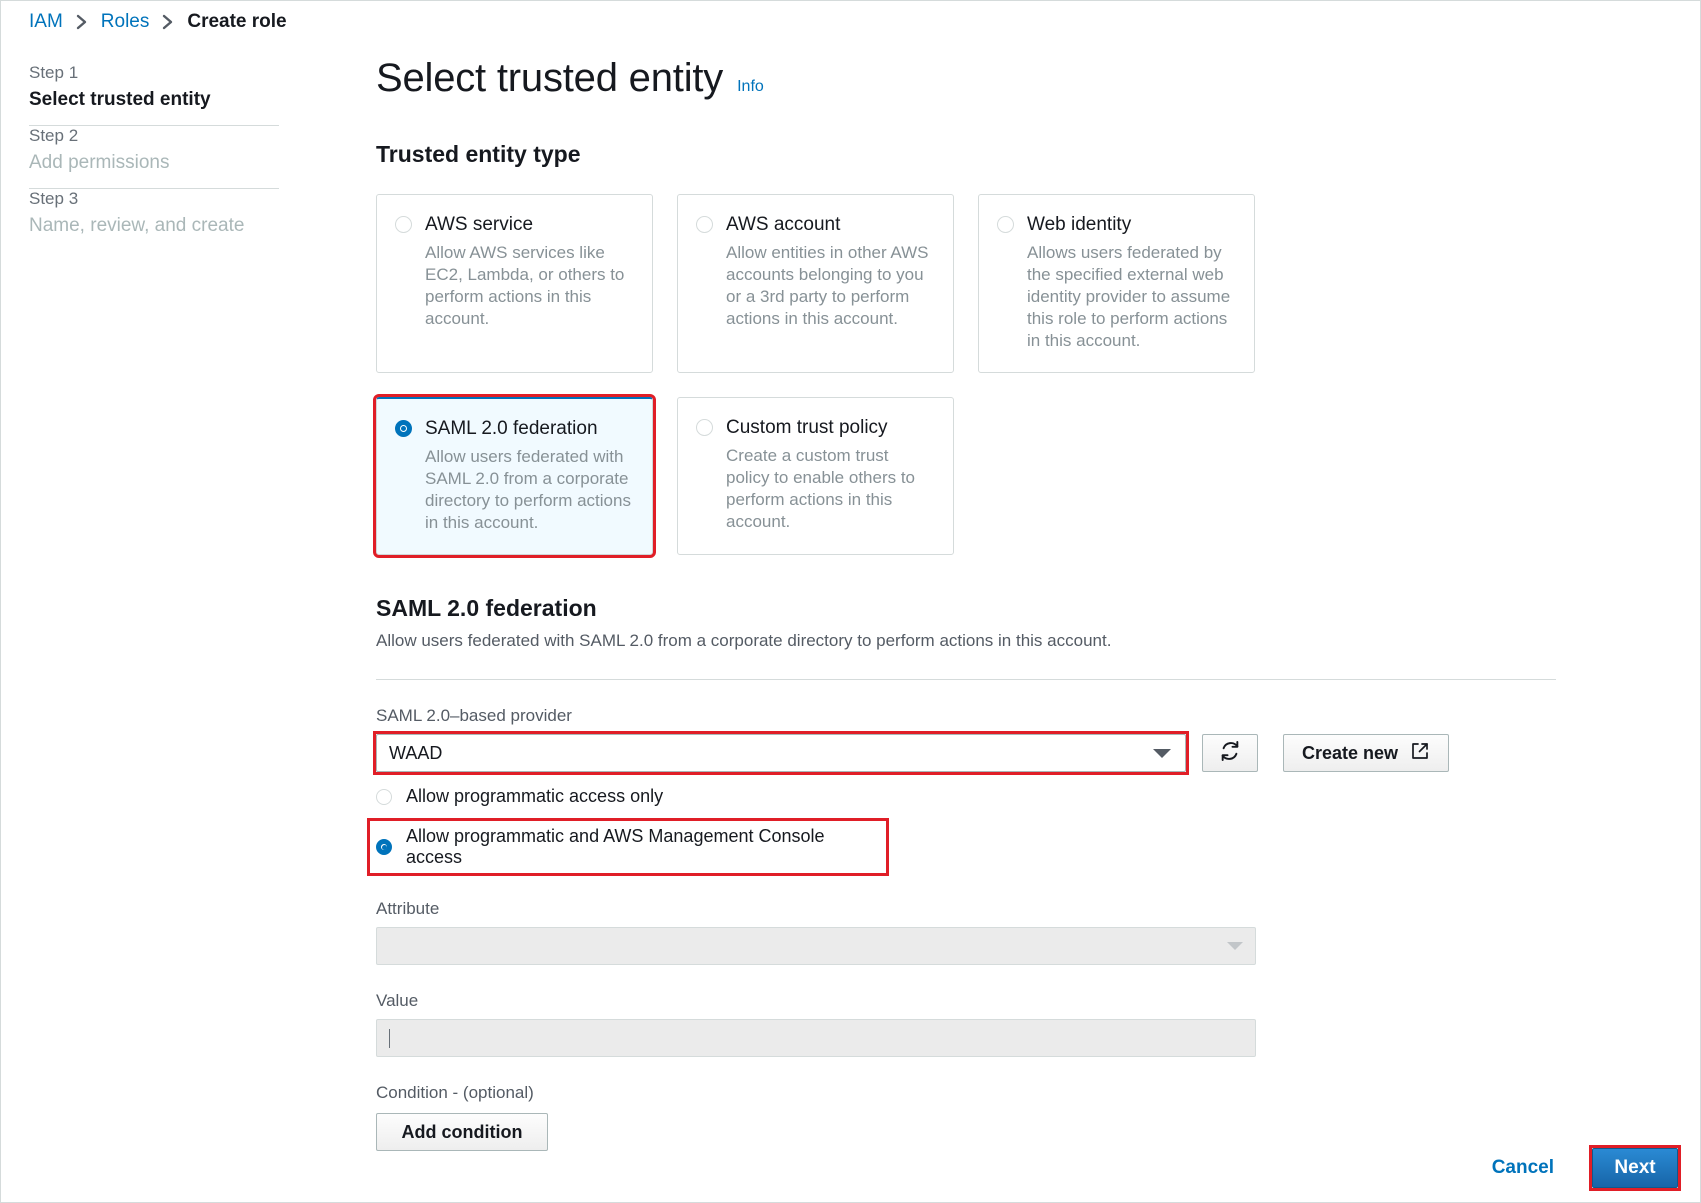 This screenshot has width=1701, height=1203. I want to click on divider, so click(966, 679).